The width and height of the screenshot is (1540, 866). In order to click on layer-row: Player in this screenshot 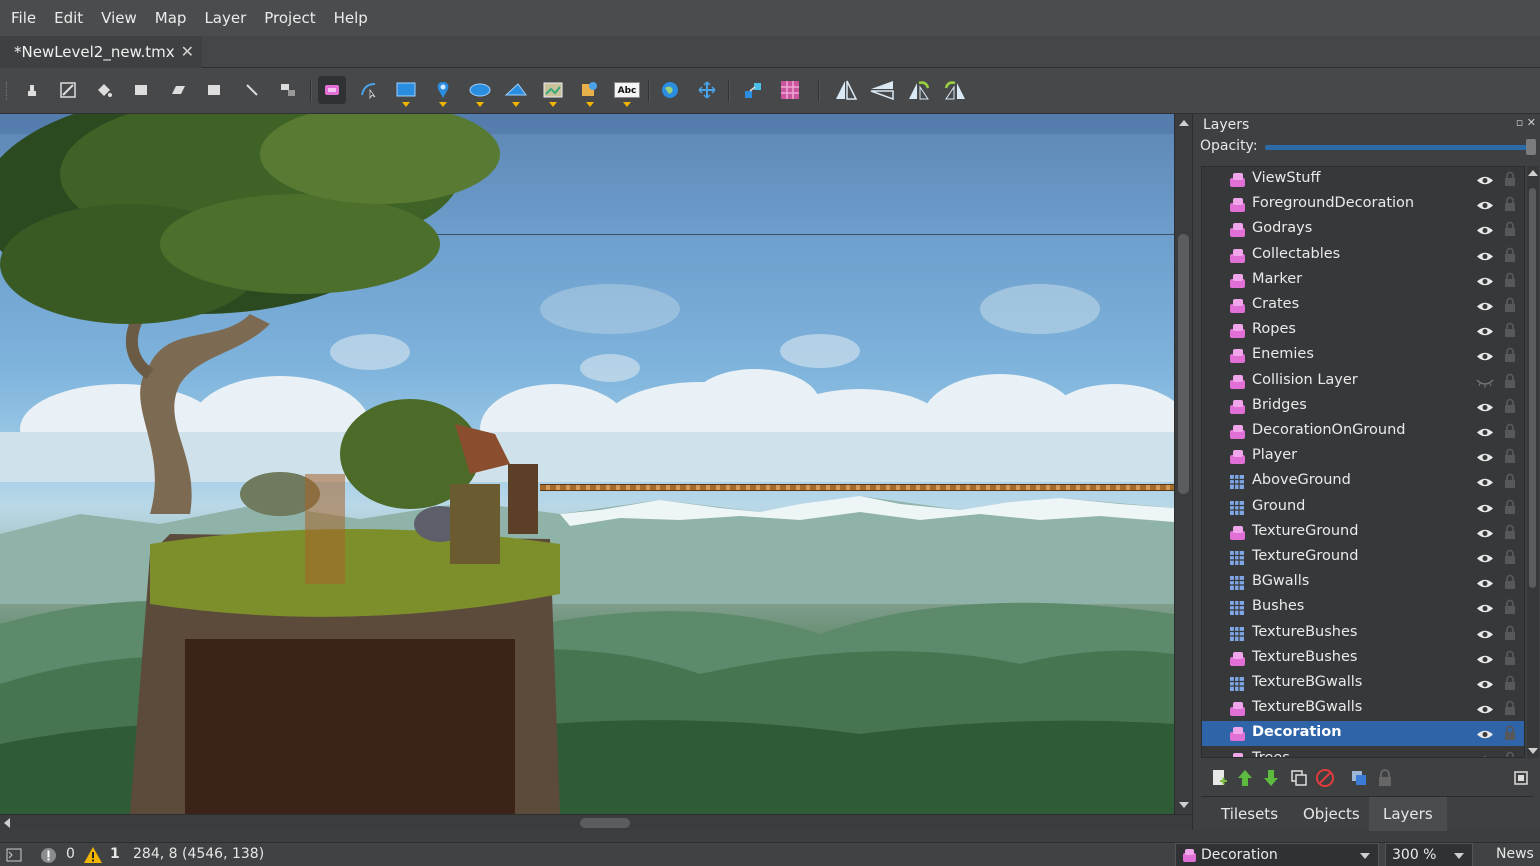, I will do `click(1363, 456)`.